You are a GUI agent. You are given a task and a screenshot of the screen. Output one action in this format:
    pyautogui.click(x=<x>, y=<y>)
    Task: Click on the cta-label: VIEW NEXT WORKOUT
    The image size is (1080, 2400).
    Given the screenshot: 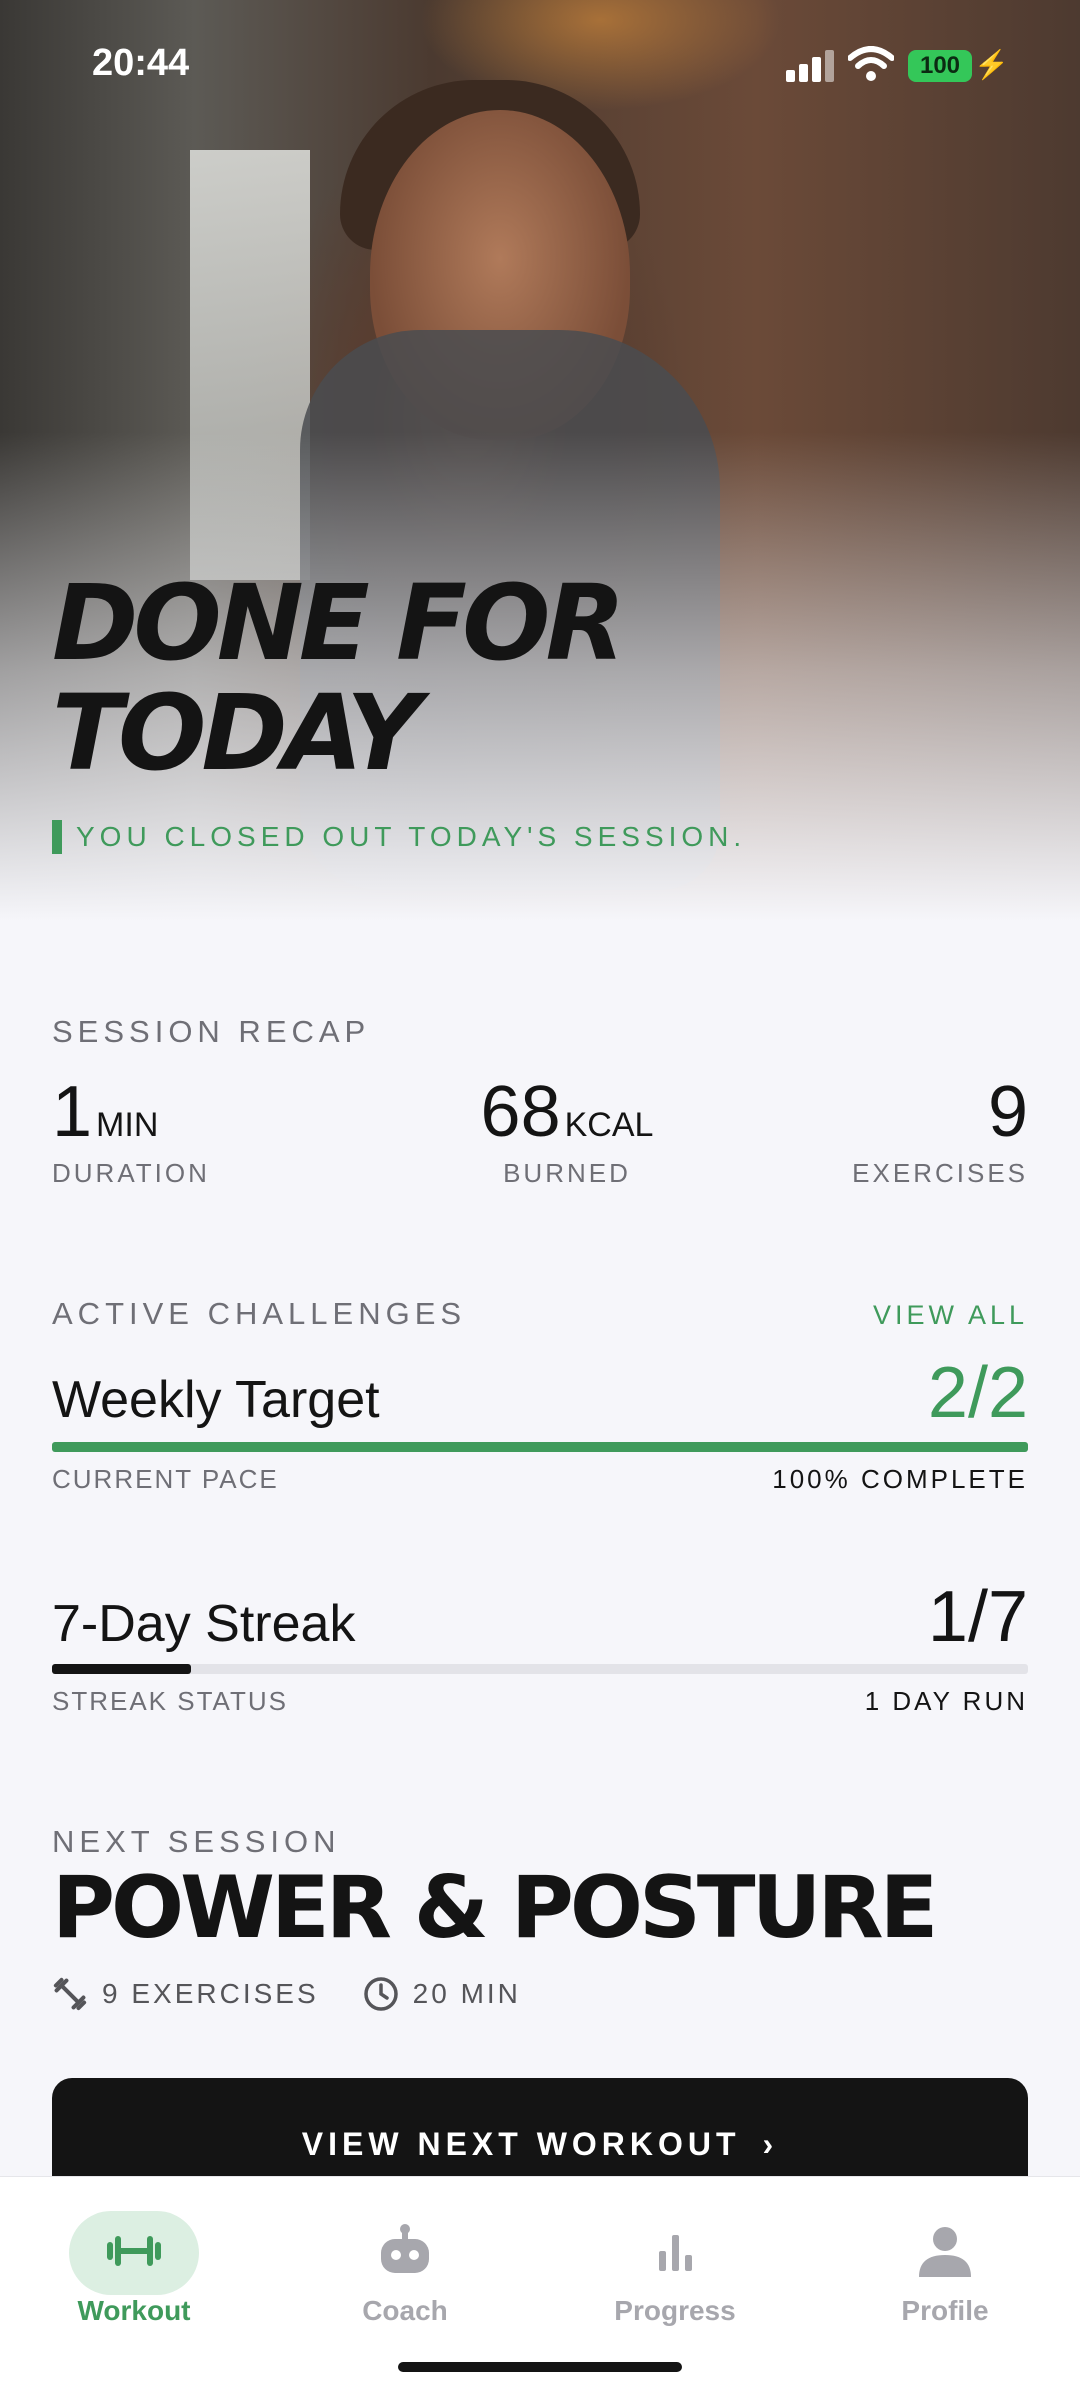 What is the action you would take?
    pyautogui.click(x=521, y=2144)
    